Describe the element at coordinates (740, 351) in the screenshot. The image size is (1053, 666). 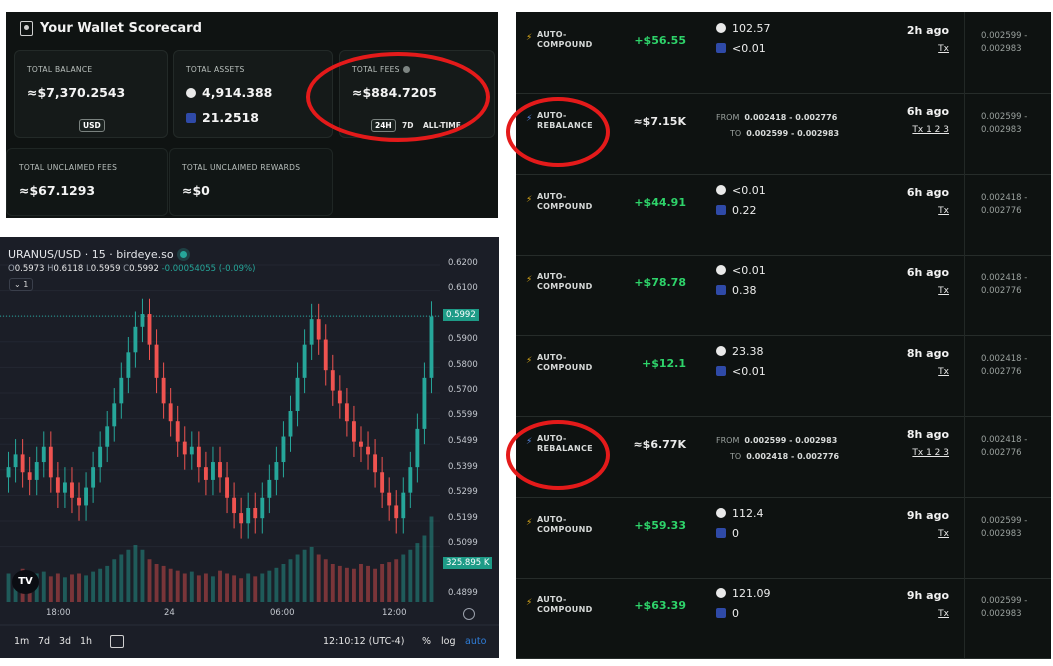
I see `token-amount-1: 23.38` at that location.